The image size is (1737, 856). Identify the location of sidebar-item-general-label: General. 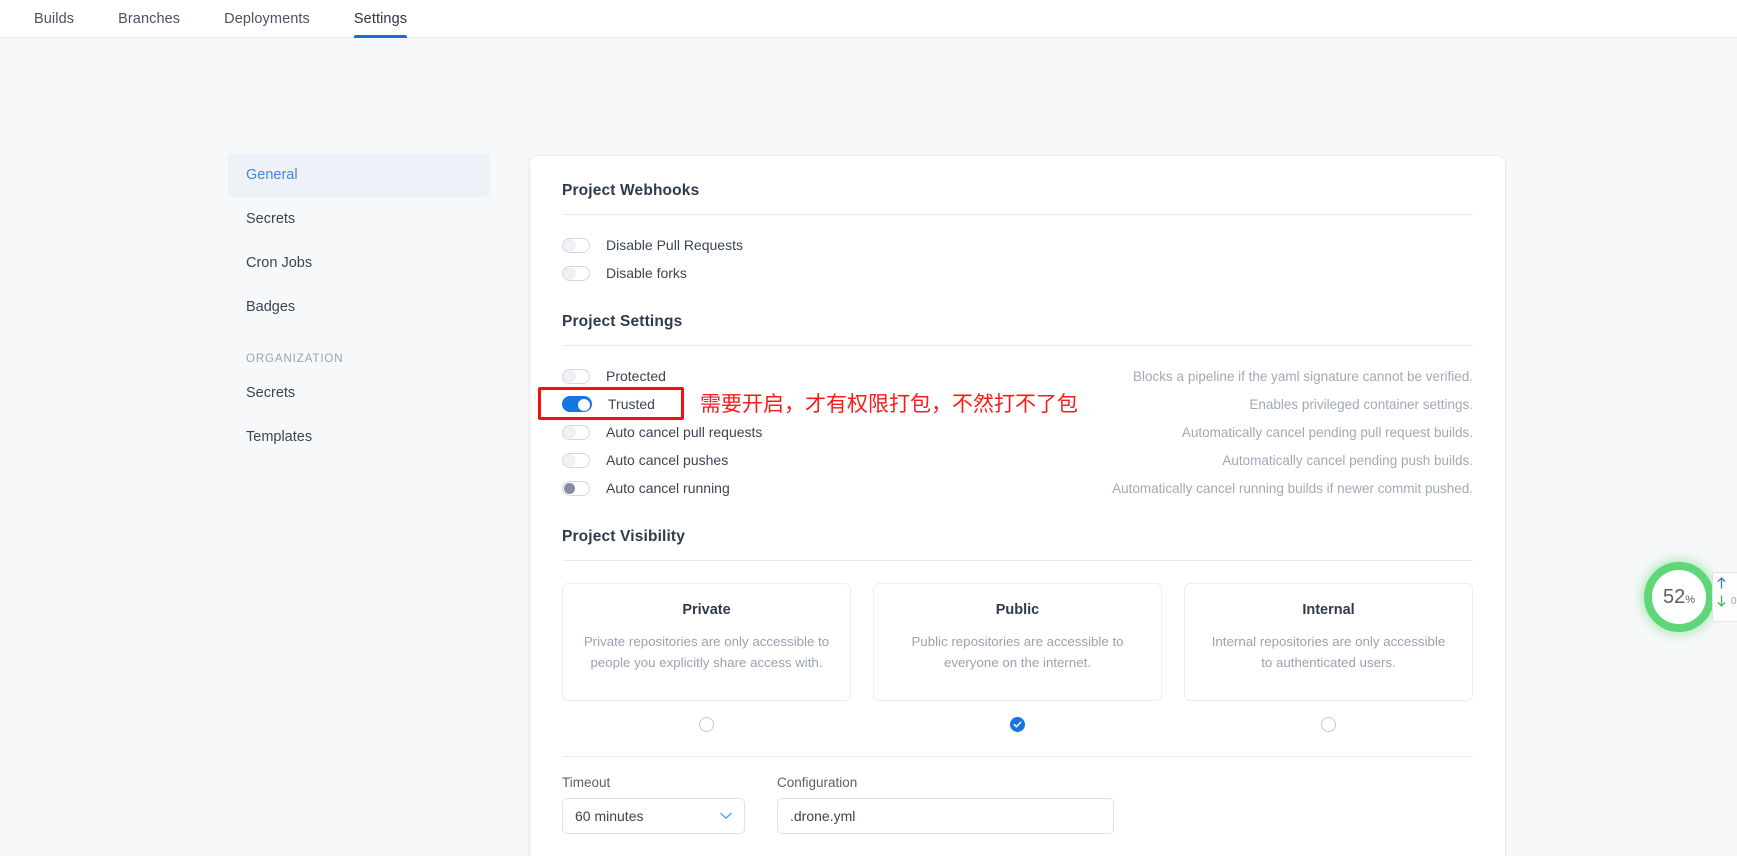
(272, 175).